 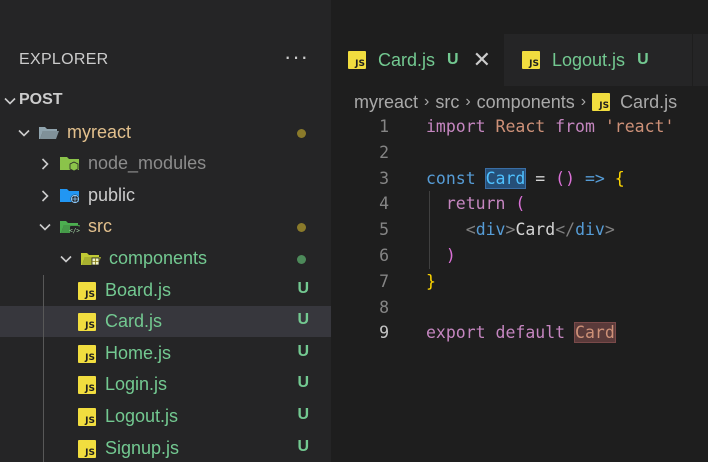 What do you see at coordinates (138, 352) in the screenshot?
I see `file-label: Home.js` at bounding box center [138, 352].